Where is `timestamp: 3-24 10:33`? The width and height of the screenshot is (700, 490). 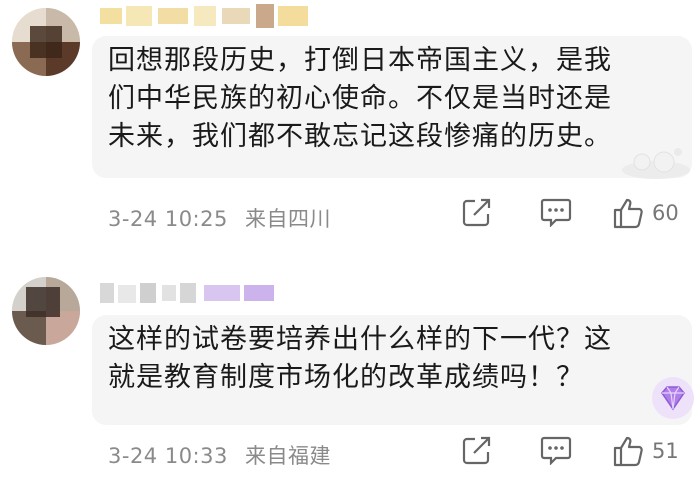
timestamp: 3-24 10:33 is located at coordinates (168, 456).